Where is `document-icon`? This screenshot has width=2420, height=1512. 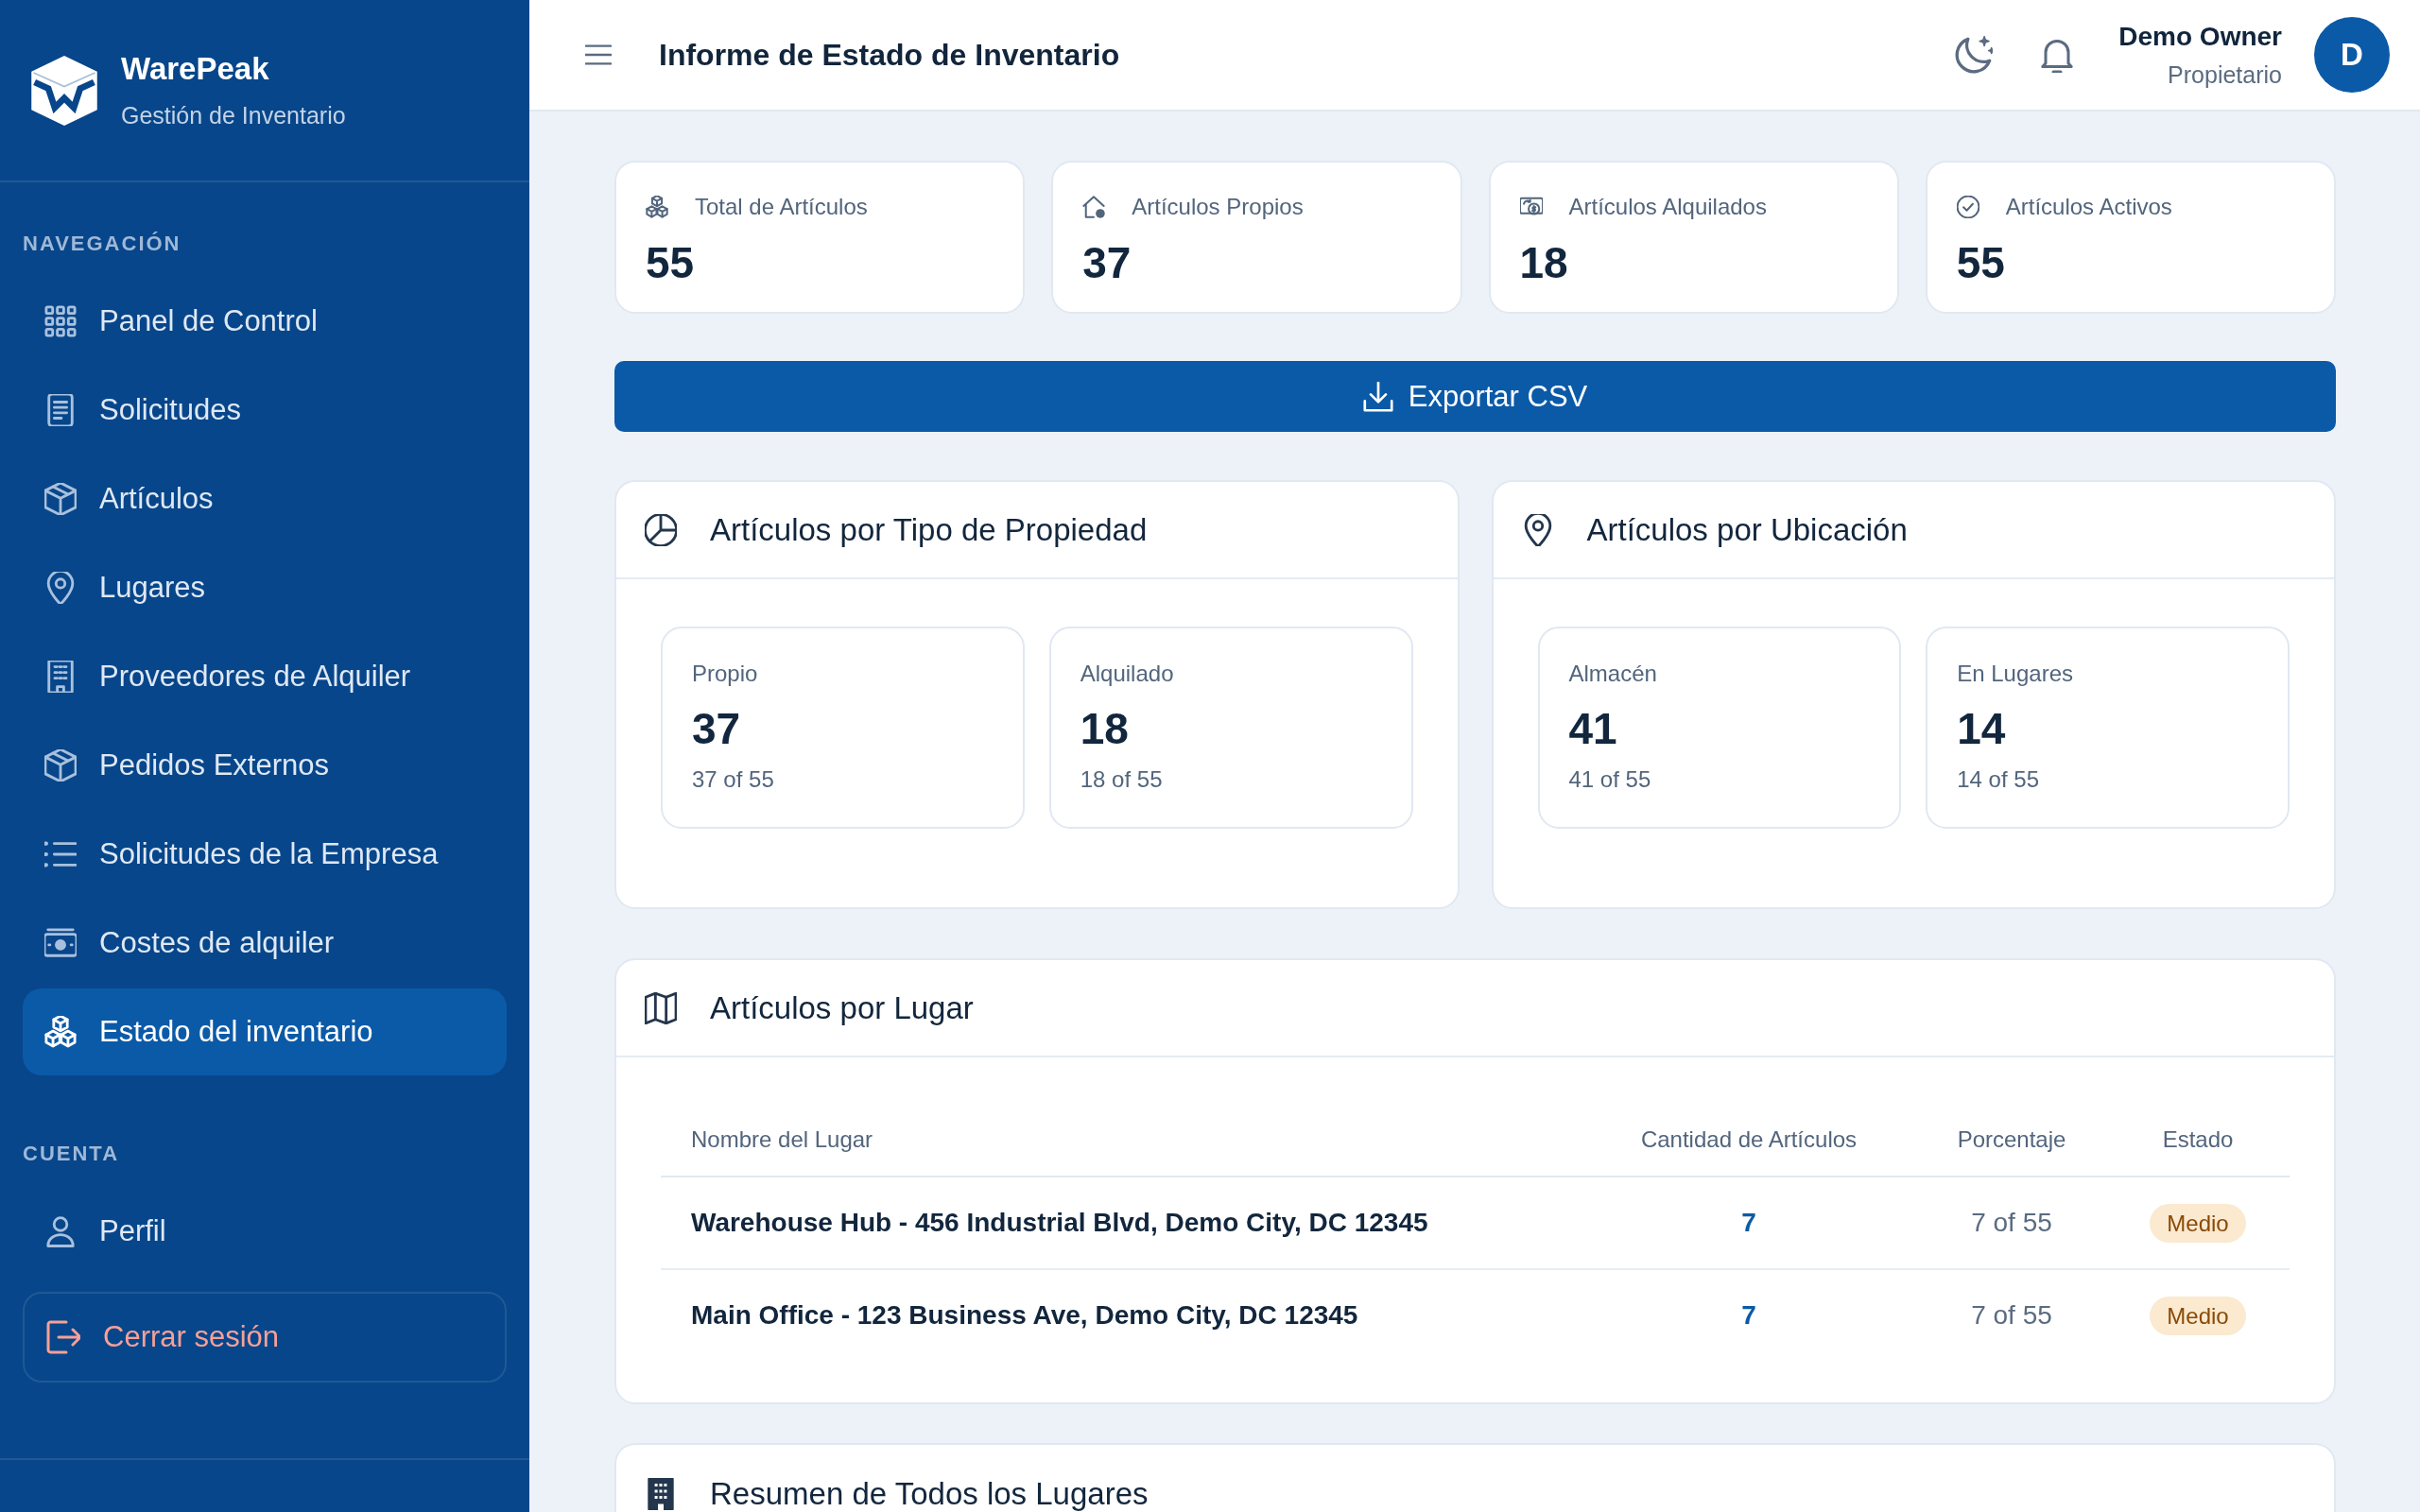
document-icon is located at coordinates (60, 410).